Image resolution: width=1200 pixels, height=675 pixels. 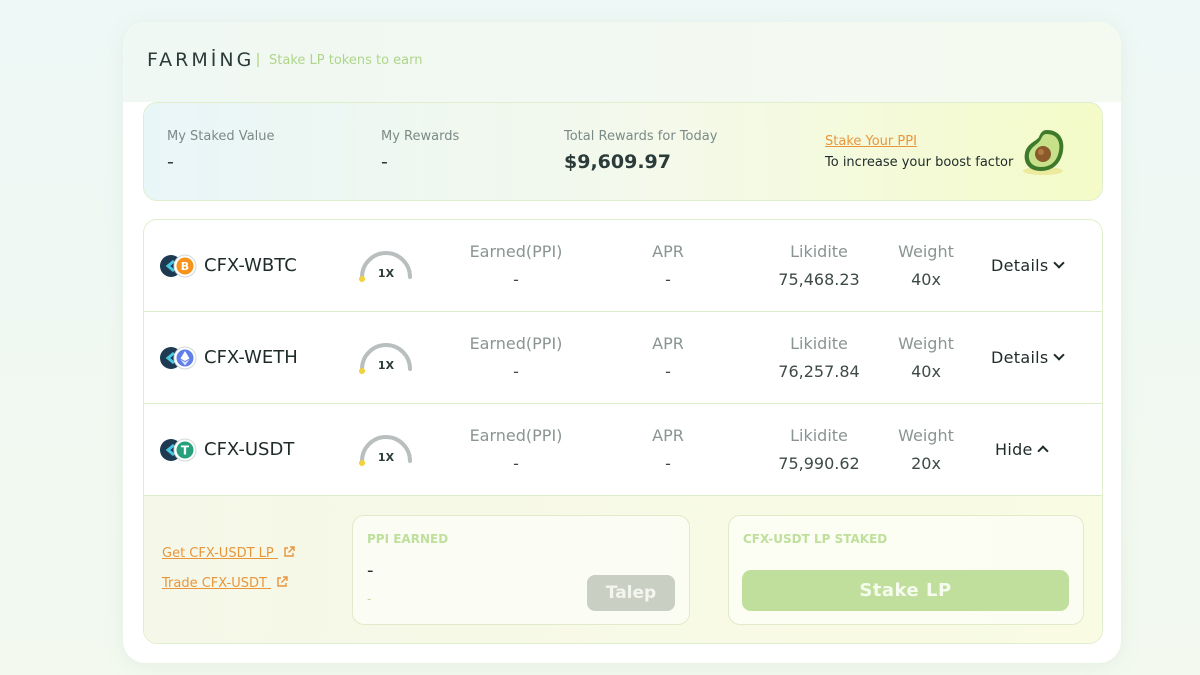 I want to click on total-rewards-value: $9,609.97, so click(x=617, y=162).